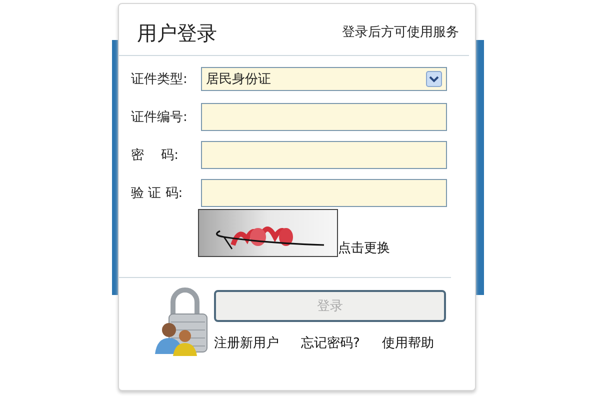 The width and height of the screenshot is (600, 400). I want to click on footer-link: 忘记密码?, so click(330, 343).